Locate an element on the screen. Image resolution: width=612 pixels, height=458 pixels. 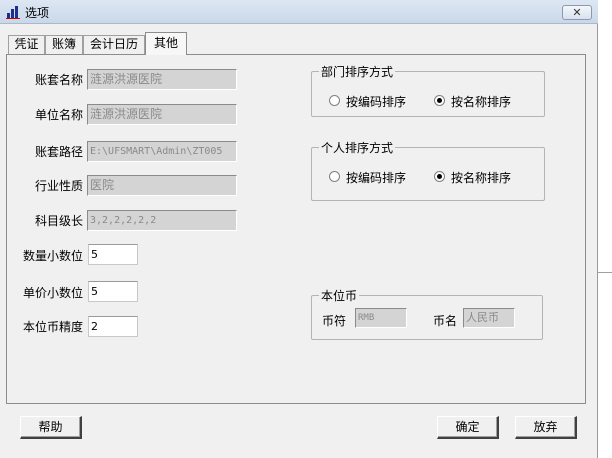
price-decimals-input: 5 is located at coordinates (113, 291).